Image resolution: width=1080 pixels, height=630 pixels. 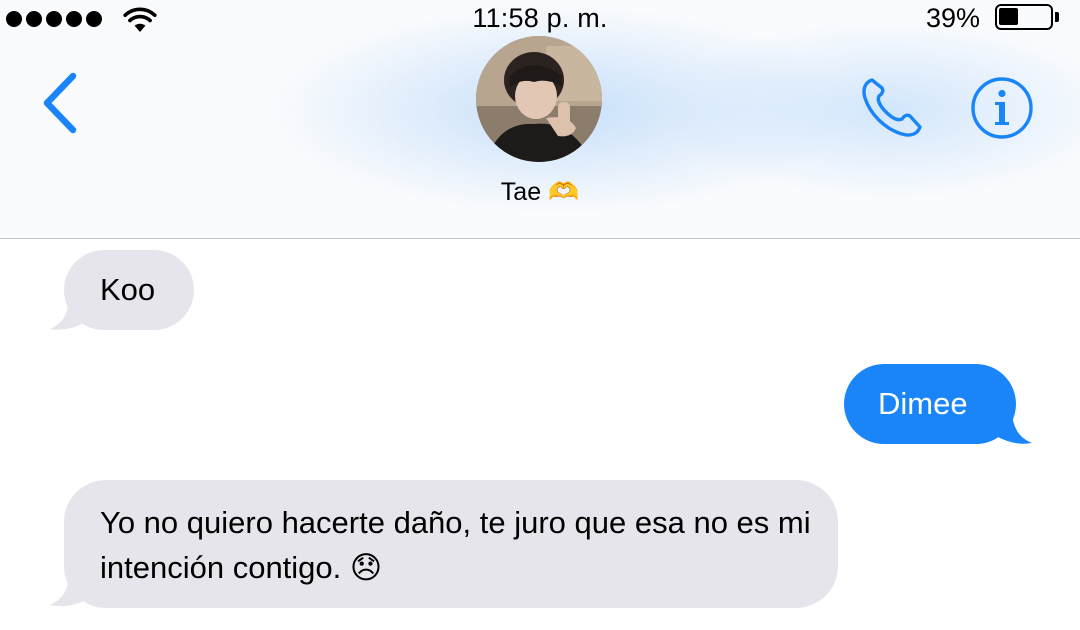 What do you see at coordinates (930, 404) in the screenshot?
I see `message-bubble-outgoing: Dimee` at bounding box center [930, 404].